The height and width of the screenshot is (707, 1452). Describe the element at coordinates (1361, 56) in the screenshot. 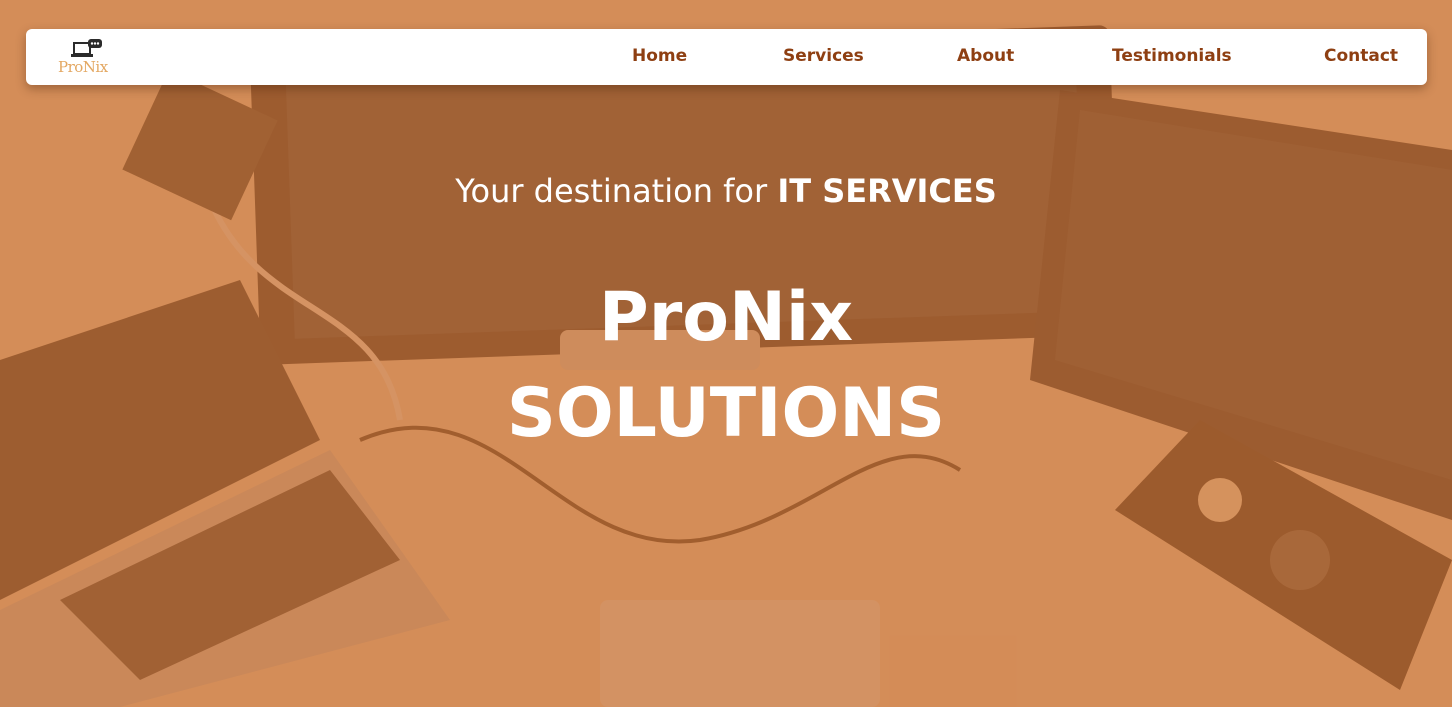

I see `nav-link-contact: Contact` at that location.